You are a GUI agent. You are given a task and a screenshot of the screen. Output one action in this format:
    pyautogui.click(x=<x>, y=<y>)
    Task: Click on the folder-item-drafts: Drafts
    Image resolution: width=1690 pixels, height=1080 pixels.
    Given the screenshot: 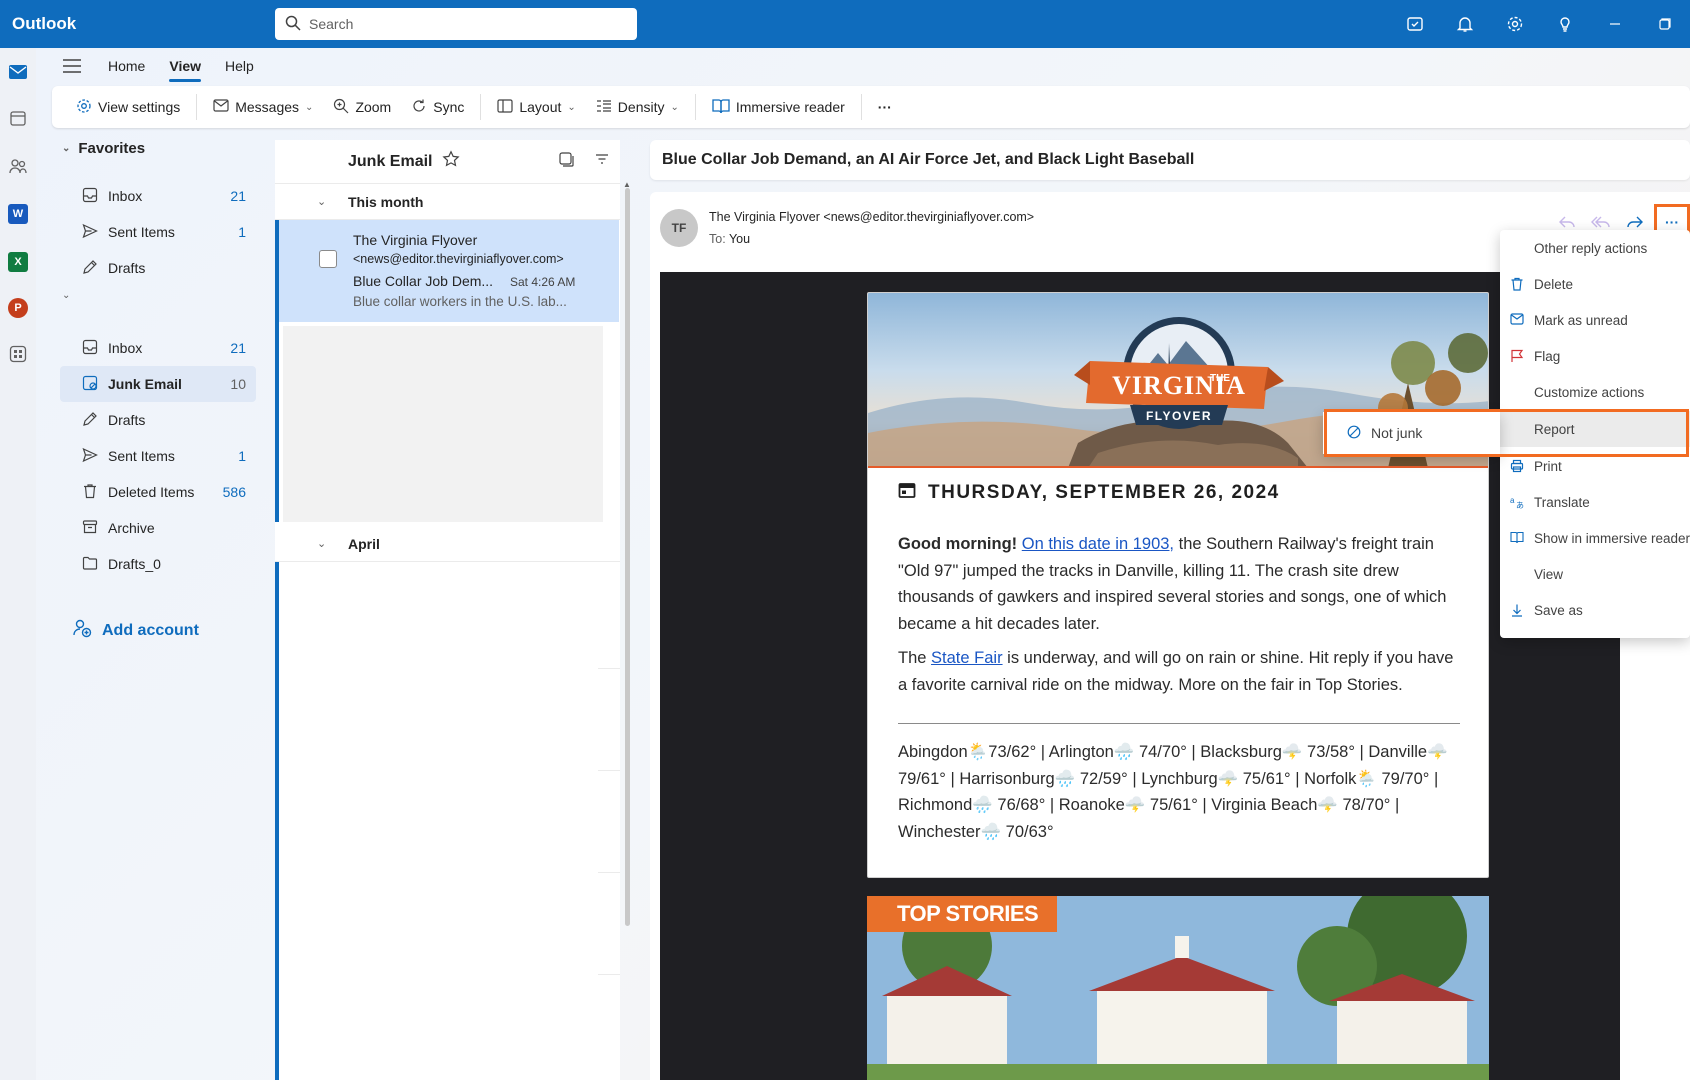 What is the action you would take?
    pyautogui.click(x=158, y=420)
    